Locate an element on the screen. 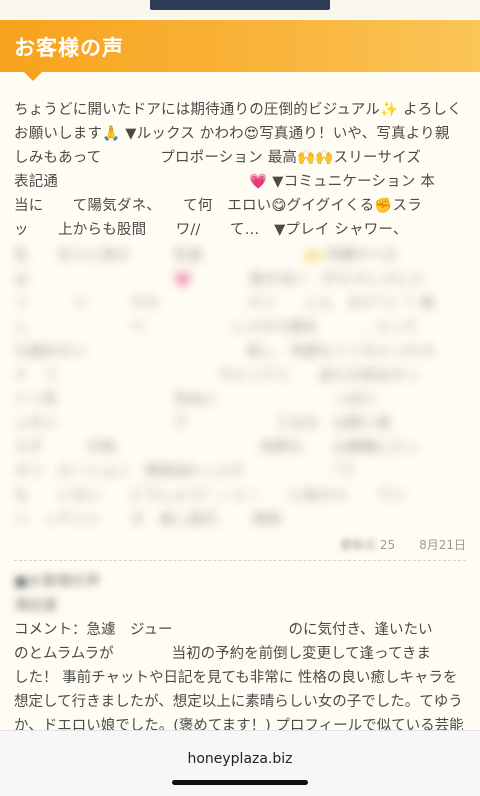 The image size is (480, 796). top-strip is located at coordinates (240, 9).